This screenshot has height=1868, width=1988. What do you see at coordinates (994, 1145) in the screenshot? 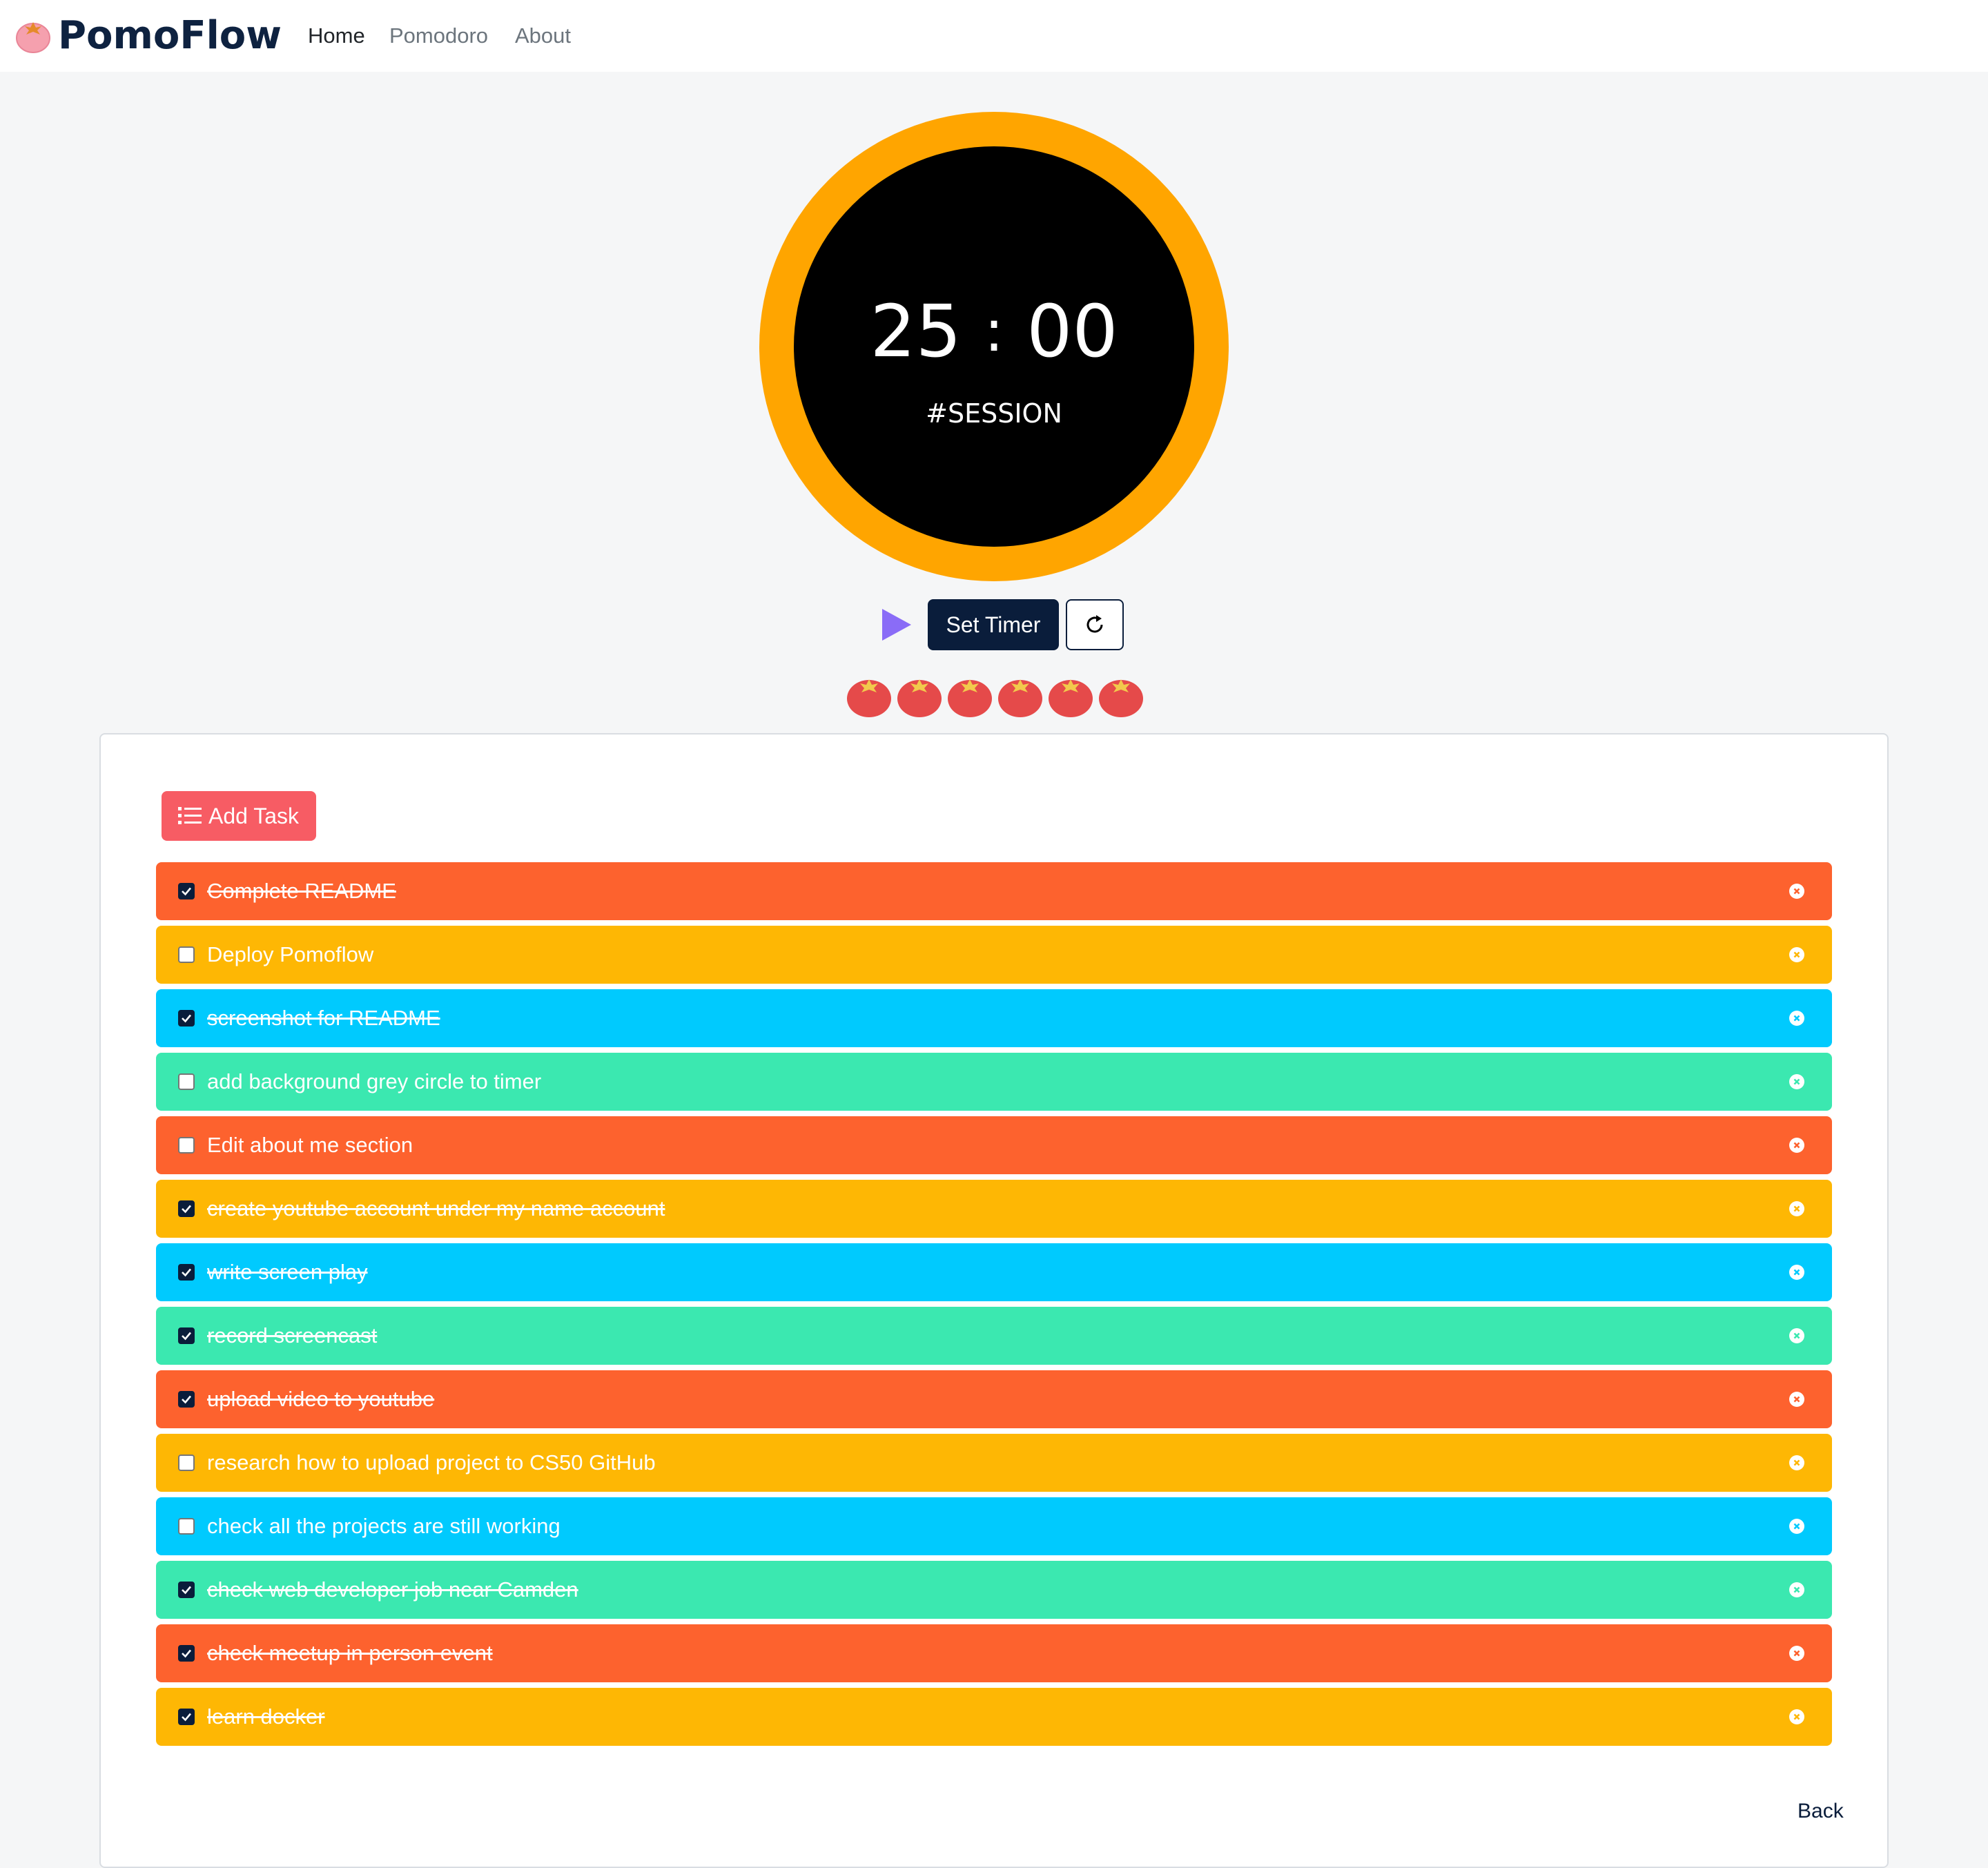
I see `task-item: Edit about me section` at bounding box center [994, 1145].